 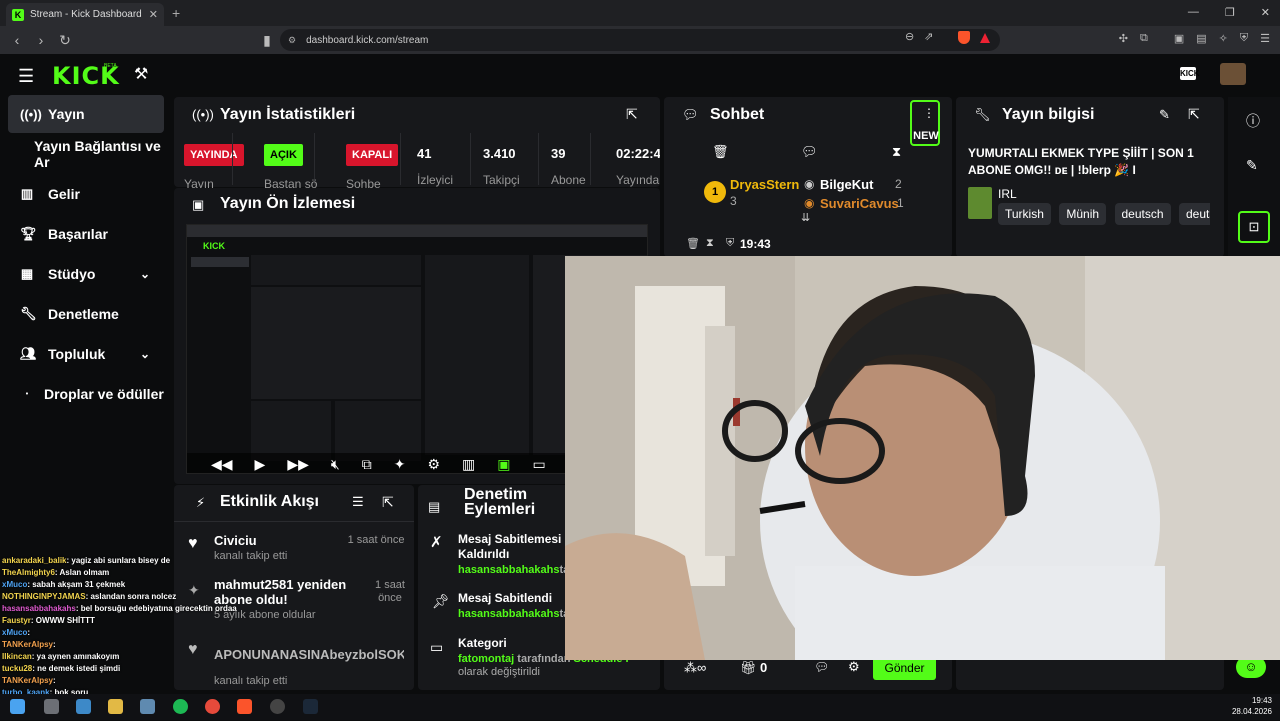 What do you see at coordinates (748, 668) in the screenshot?
I see `gift-icon: 🎁︎` at bounding box center [748, 668].